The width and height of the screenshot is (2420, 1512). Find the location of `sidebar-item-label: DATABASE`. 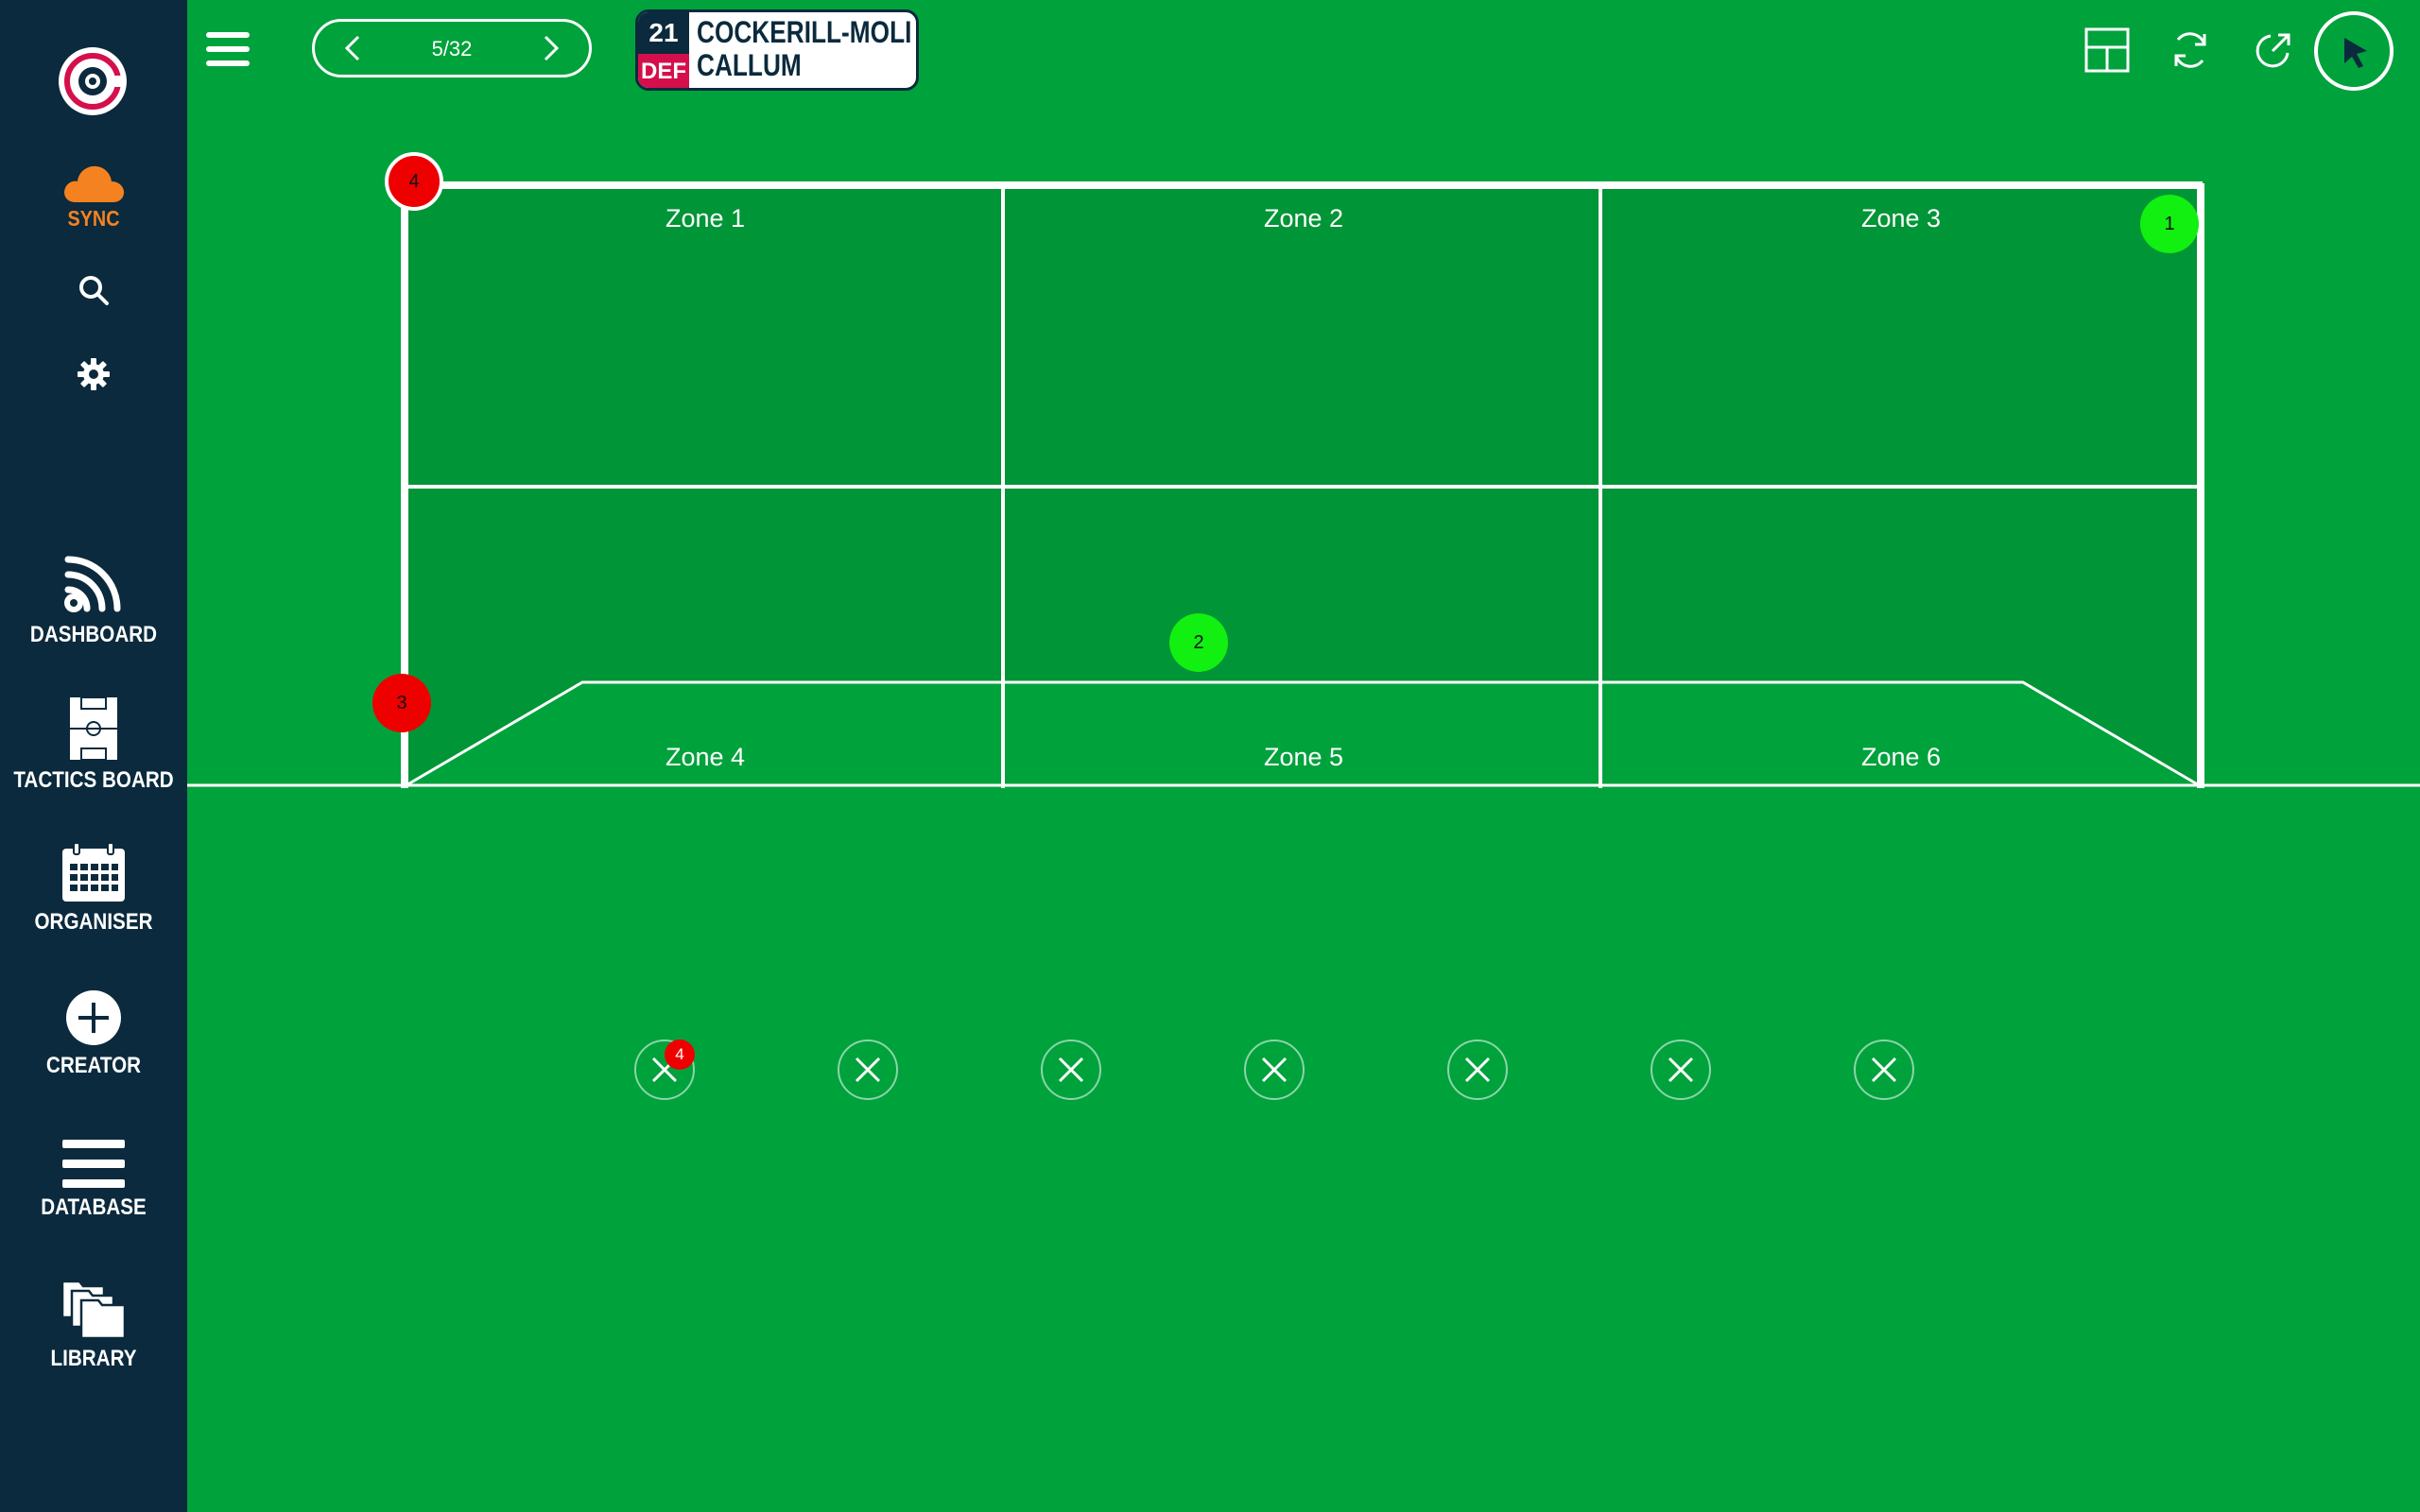

sidebar-item-label: DATABASE is located at coordinates (94, 1207).